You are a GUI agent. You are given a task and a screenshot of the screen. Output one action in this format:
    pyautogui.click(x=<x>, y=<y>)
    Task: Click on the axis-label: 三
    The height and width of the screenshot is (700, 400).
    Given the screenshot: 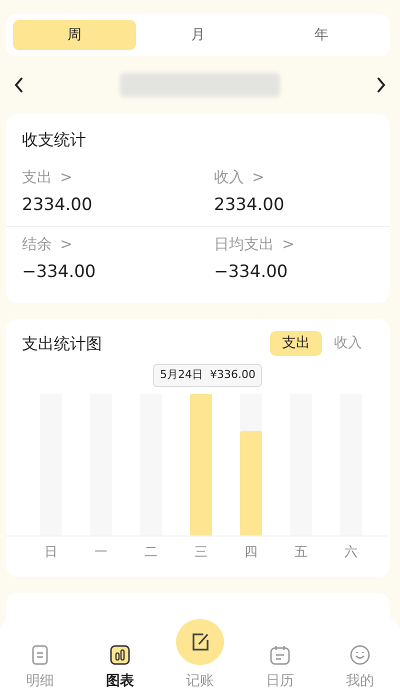 What is the action you would take?
    pyautogui.click(x=201, y=552)
    